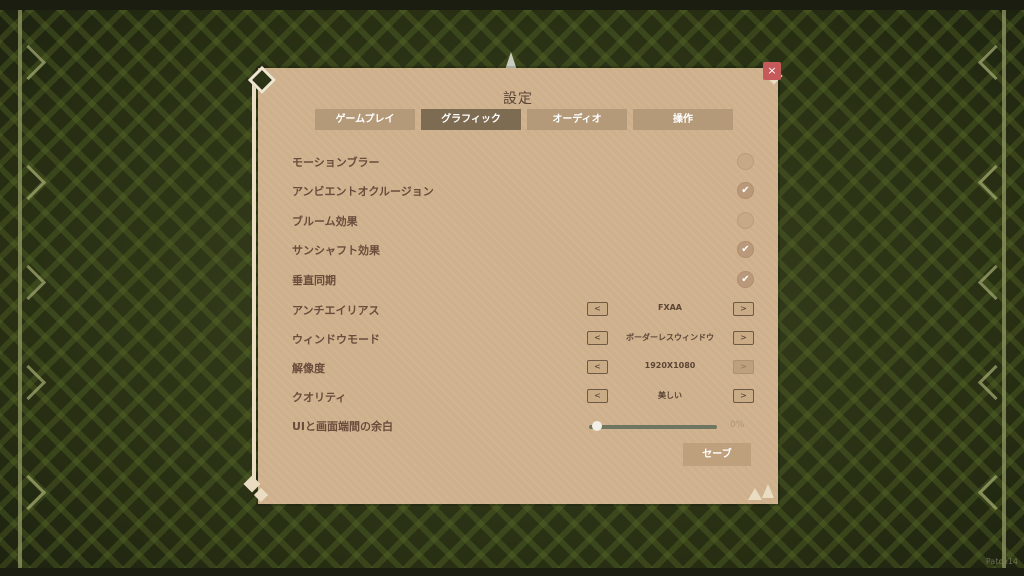 This screenshot has width=1024, height=576. Describe the element at coordinates (717, 454) in the screenshot. I see `save-button: セーブ` at that location.